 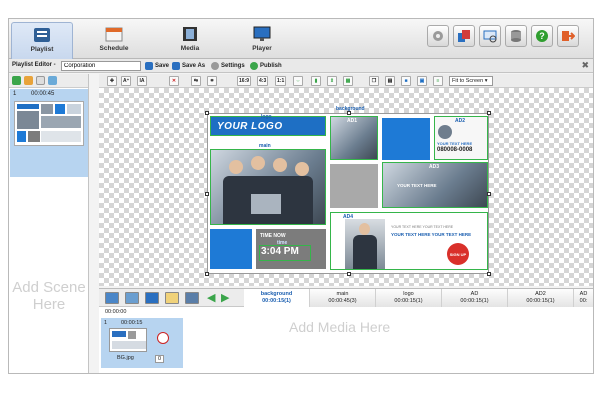 What do you see at coordinates (174, 81) in the screenshot?
I see `delete-icon: ✕` at bounding box center [174, 81].